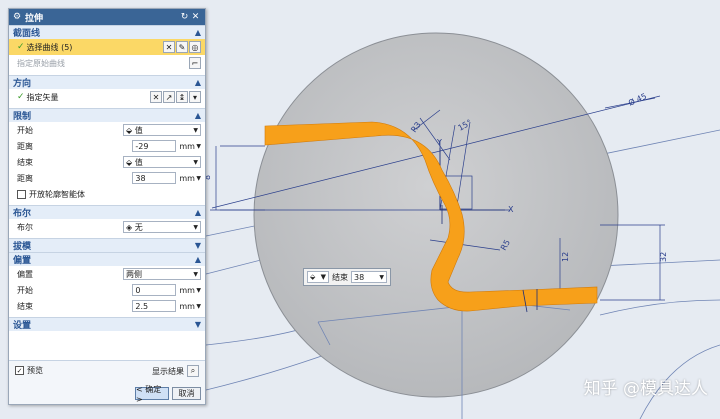 This screenshot has width=720, height=419. Describe the element at coordinates (107, 178) in the screenshot. I see `limit-end-distance-row: 距离 38 mm ▼` at that location.